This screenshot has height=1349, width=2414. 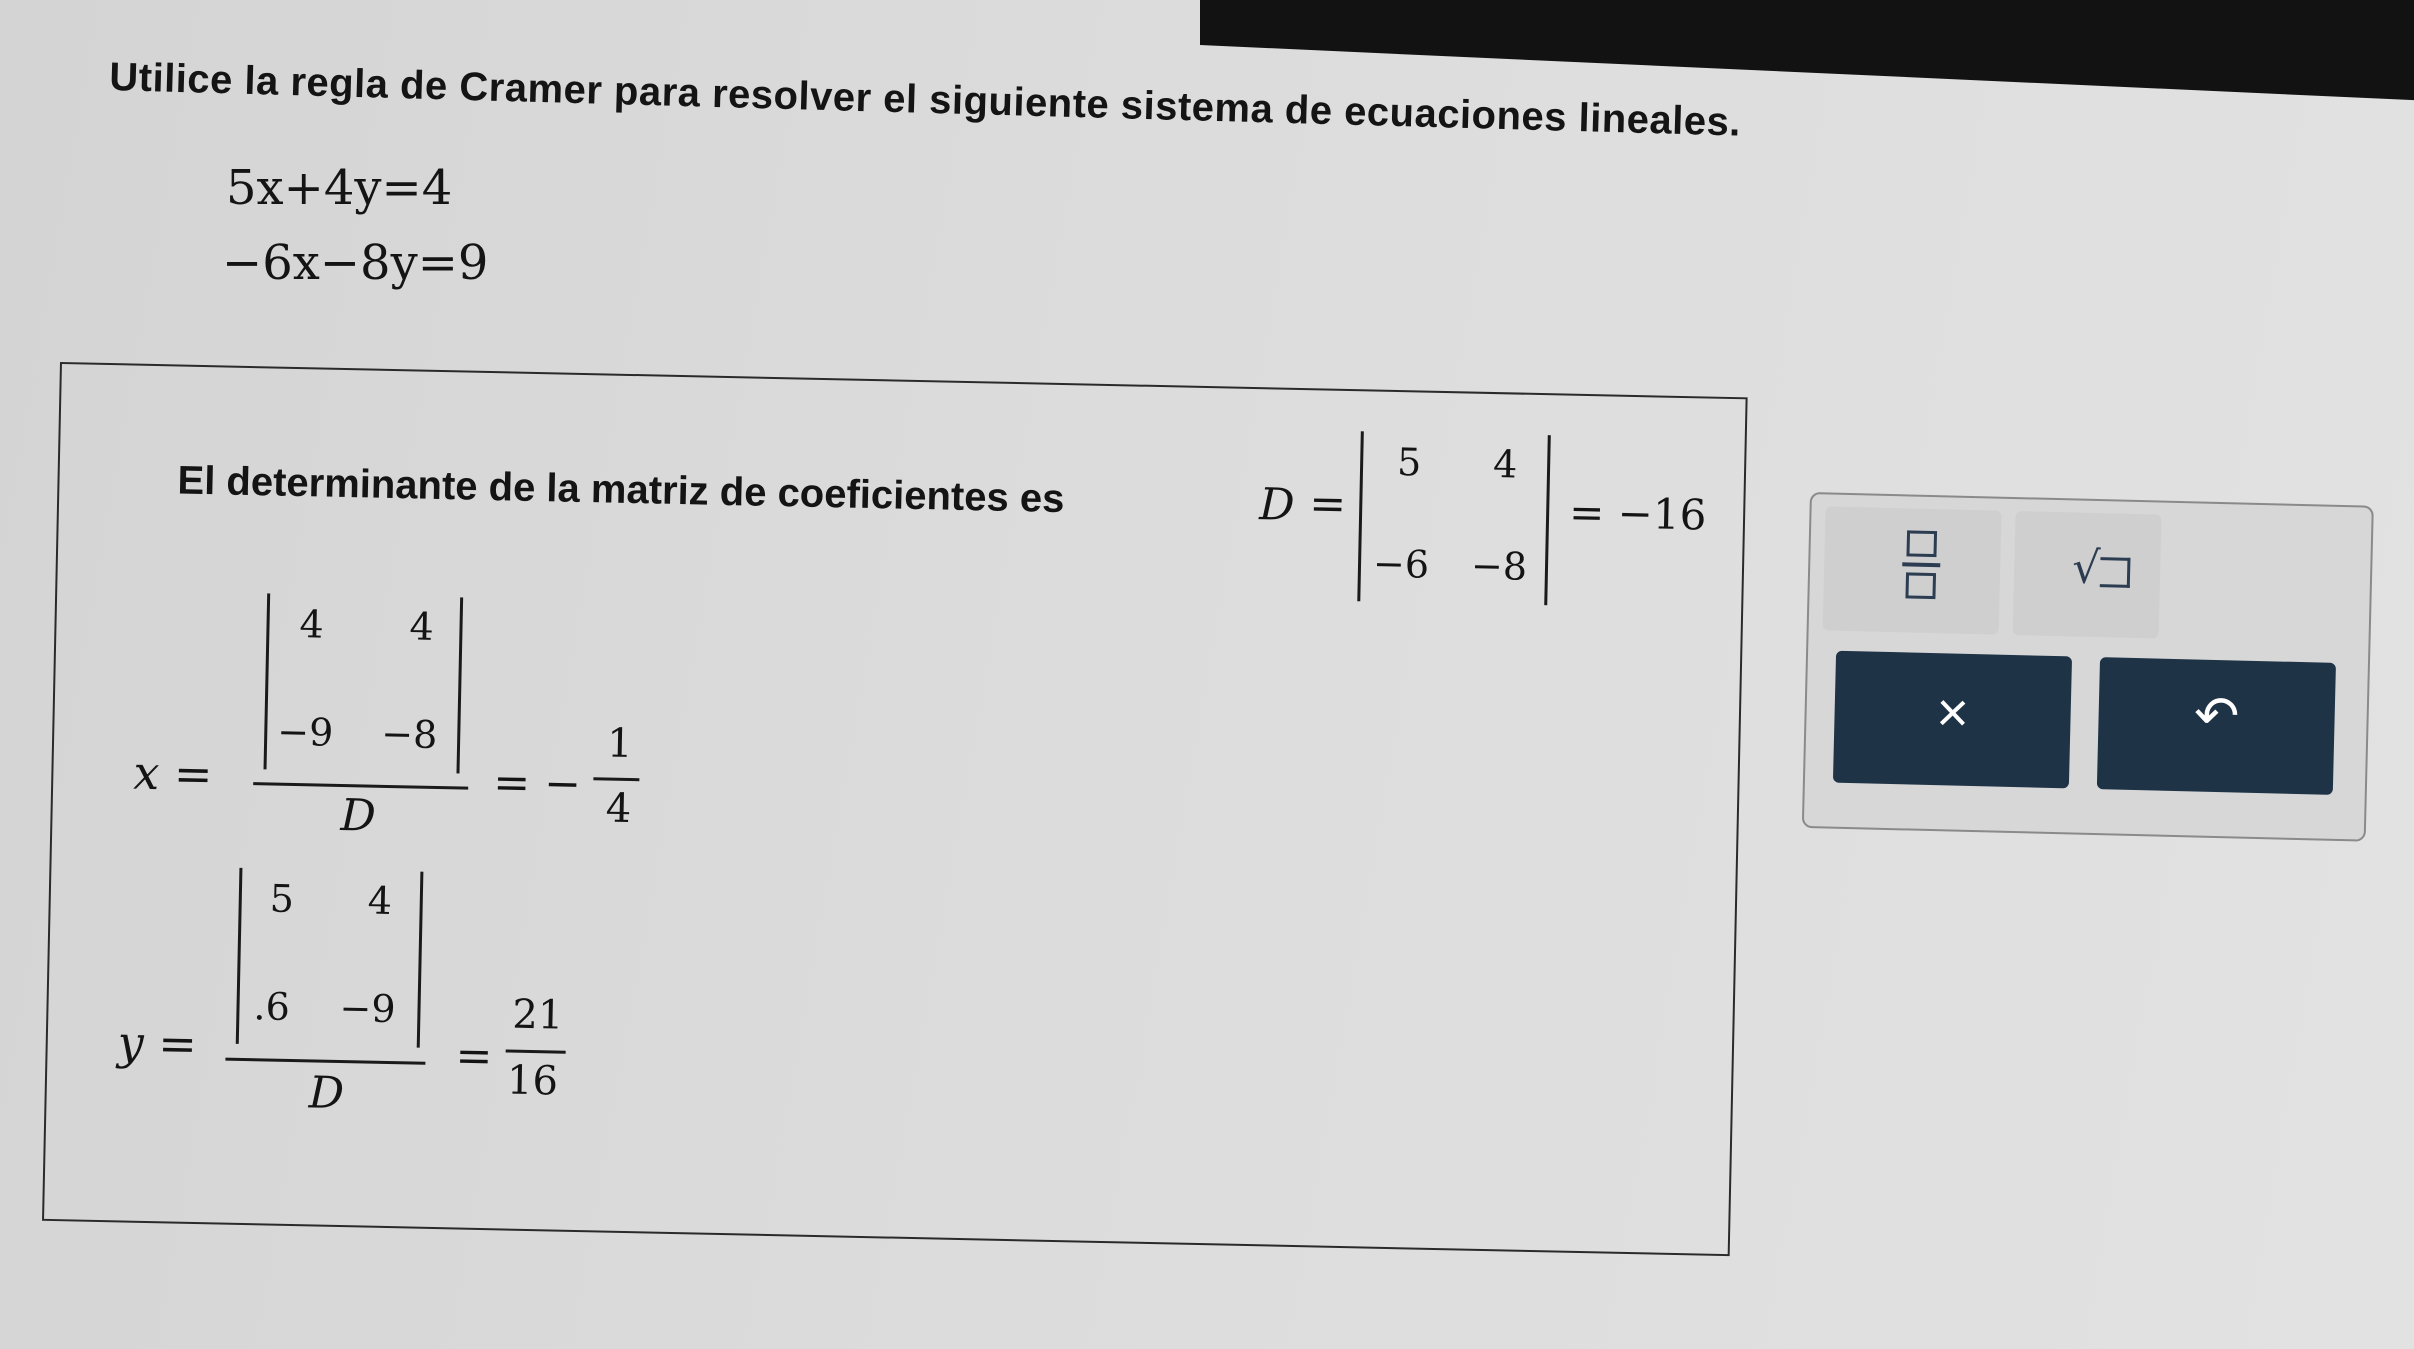 I want to click on D-matrix: 5 4 −6 −8, so click(x=1454, y=518).